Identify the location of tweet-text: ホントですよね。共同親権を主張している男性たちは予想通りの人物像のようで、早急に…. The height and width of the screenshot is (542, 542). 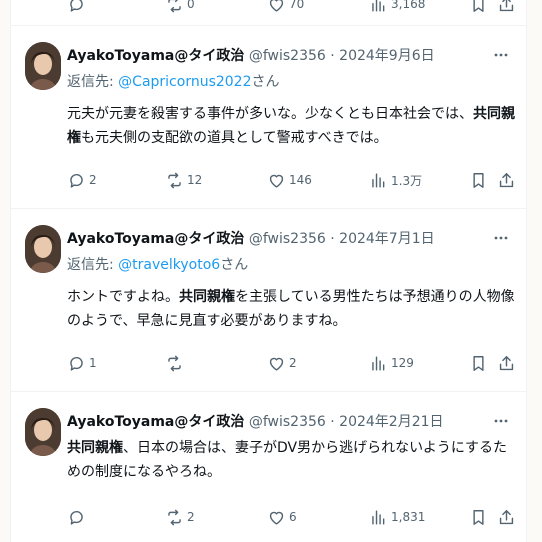
(291, 309).